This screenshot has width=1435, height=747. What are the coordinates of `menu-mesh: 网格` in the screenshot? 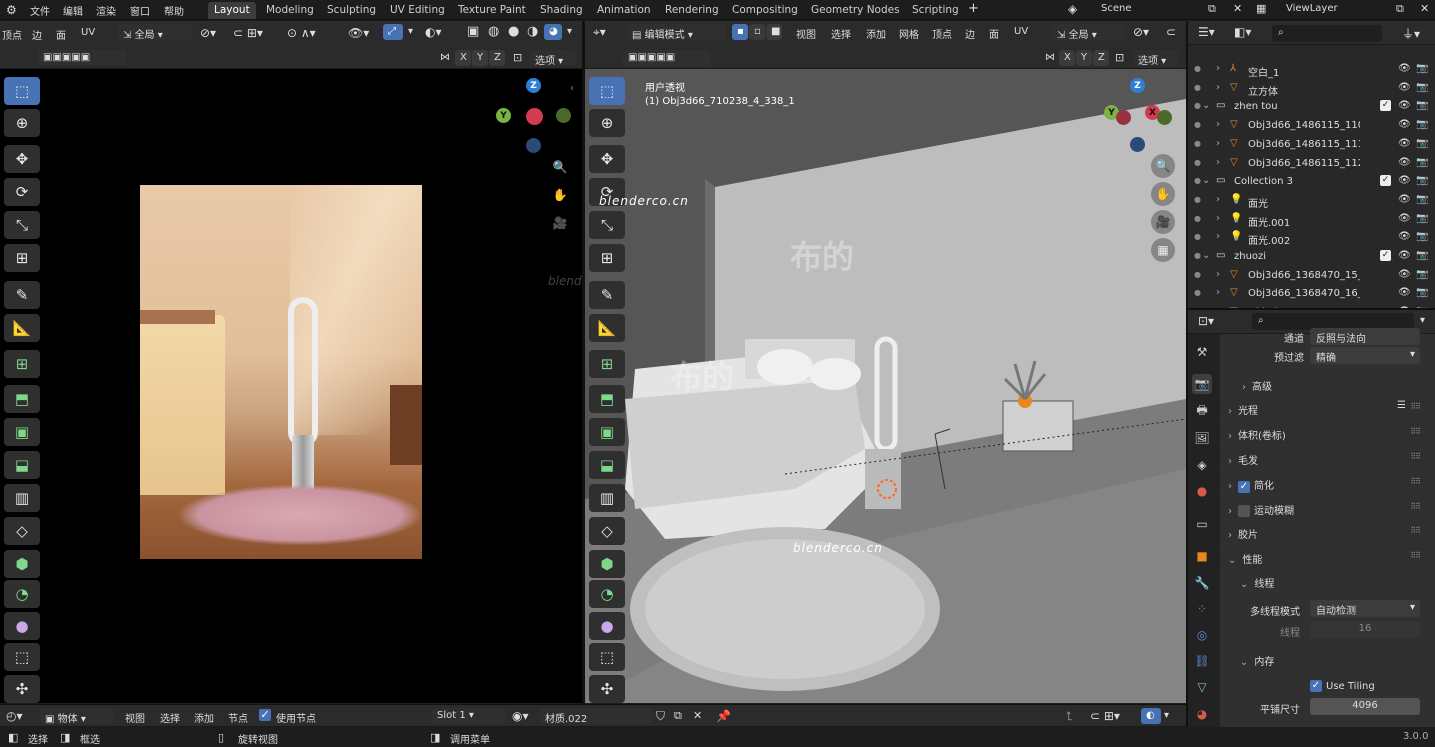 It's located at (909, 33).